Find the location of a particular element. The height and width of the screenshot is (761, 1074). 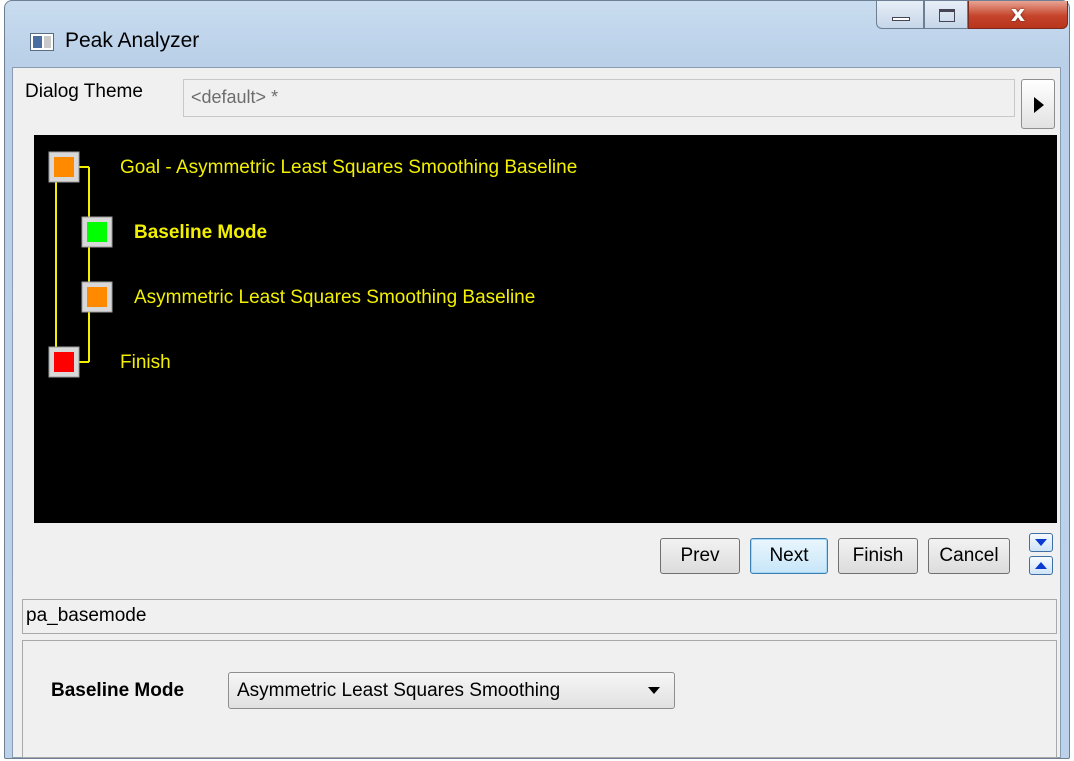

chevron-down-icon is located at coordinates (654, 690).